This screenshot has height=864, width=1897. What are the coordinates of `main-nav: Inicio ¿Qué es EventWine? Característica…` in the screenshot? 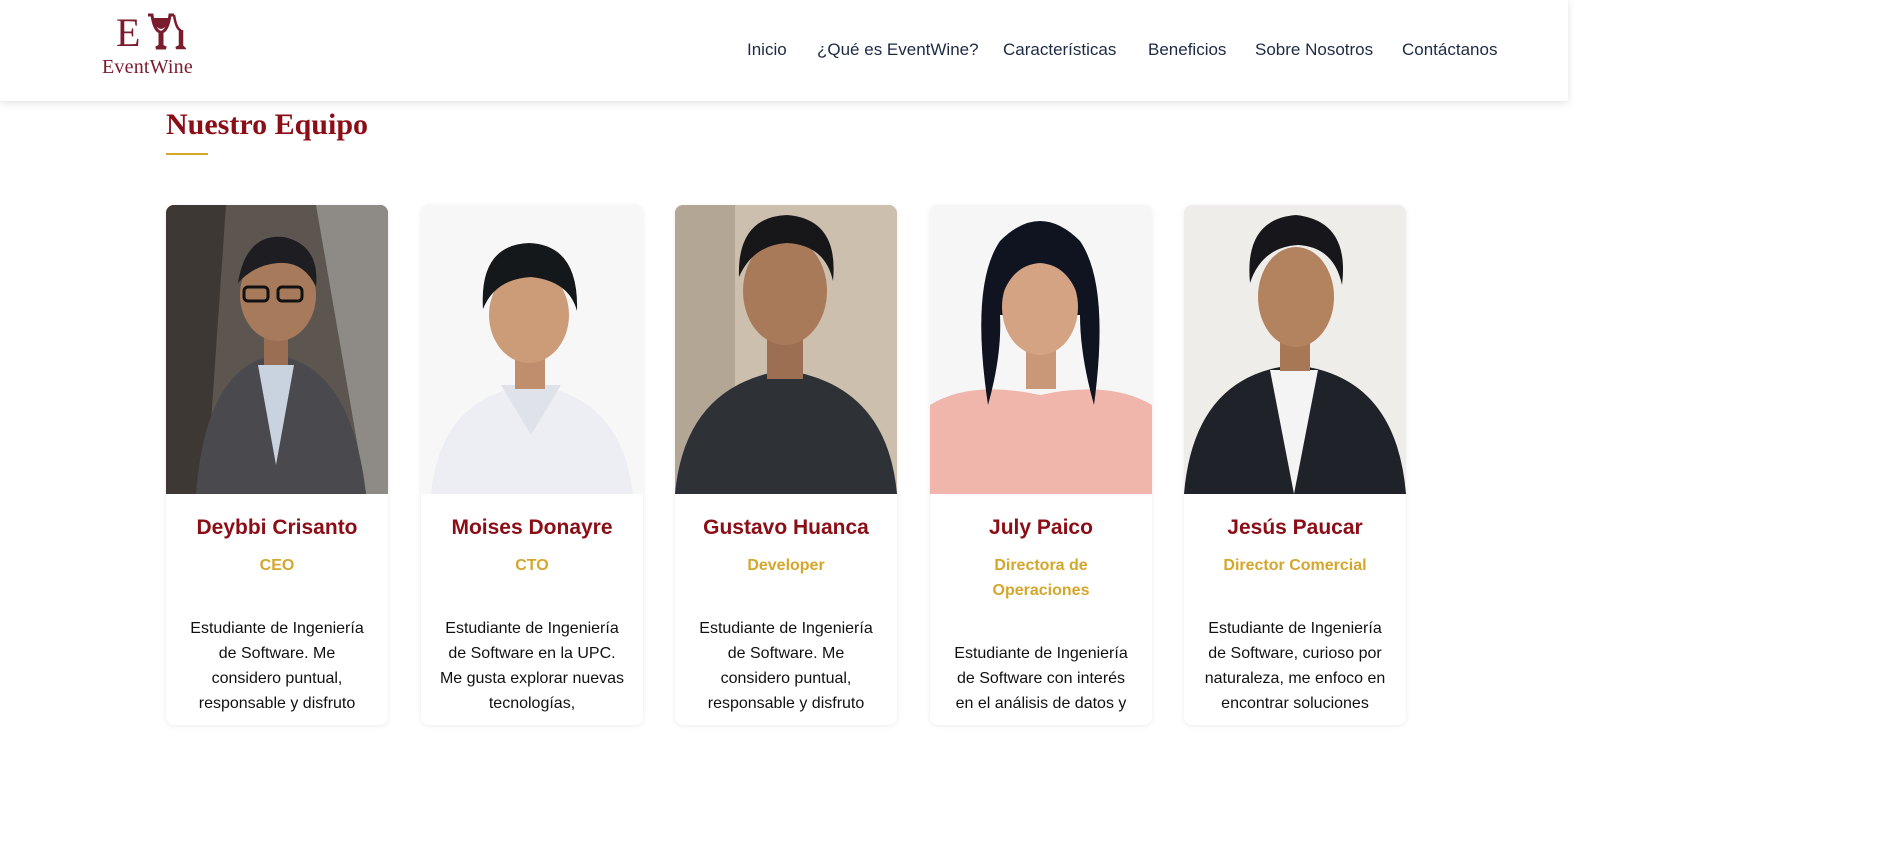 It's located at (784, 51).